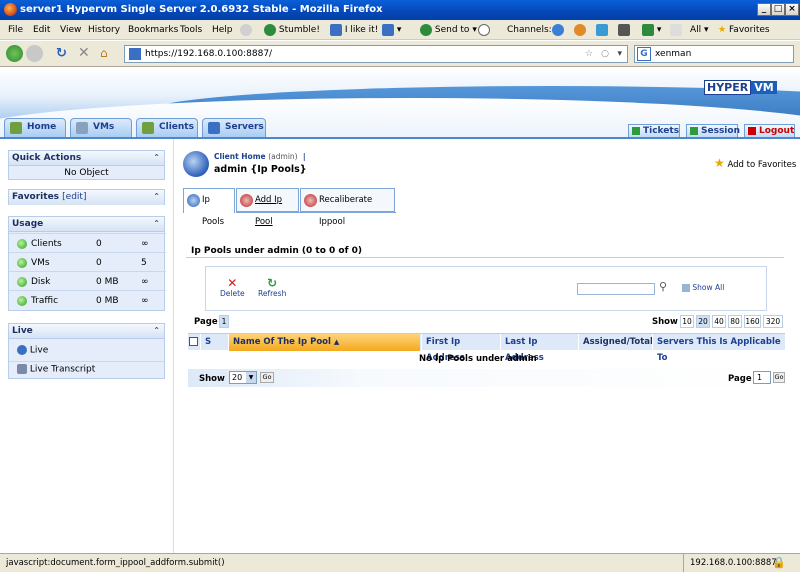 This screenshot has height=572, width=800. I want to click on show-10-button: 10, so click(687, 321).